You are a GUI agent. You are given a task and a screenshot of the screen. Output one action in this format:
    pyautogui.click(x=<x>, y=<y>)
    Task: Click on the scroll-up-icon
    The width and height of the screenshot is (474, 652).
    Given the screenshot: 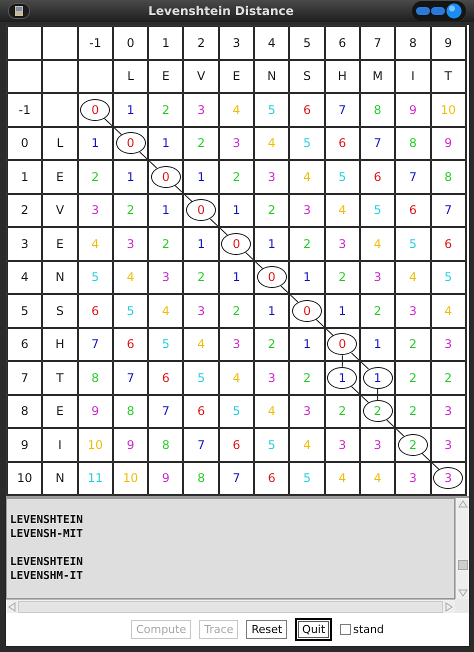 What is the action you would take?
    pyautogui.click(x=462, y=504)
    